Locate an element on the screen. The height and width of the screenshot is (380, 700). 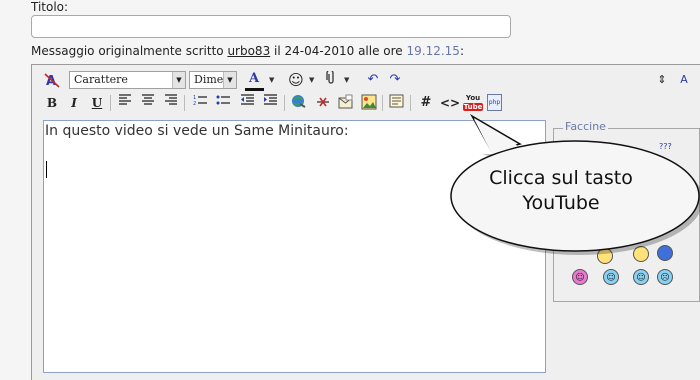
underline-label: U is located at coordinates (97, 103).